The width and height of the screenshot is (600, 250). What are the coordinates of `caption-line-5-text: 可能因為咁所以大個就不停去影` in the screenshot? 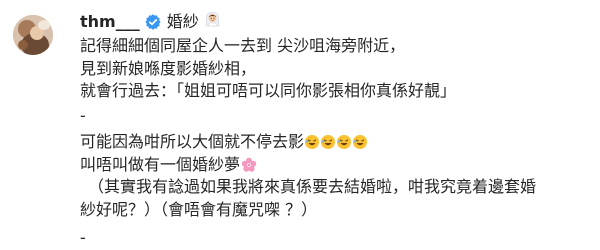 It's located at (192, 141).